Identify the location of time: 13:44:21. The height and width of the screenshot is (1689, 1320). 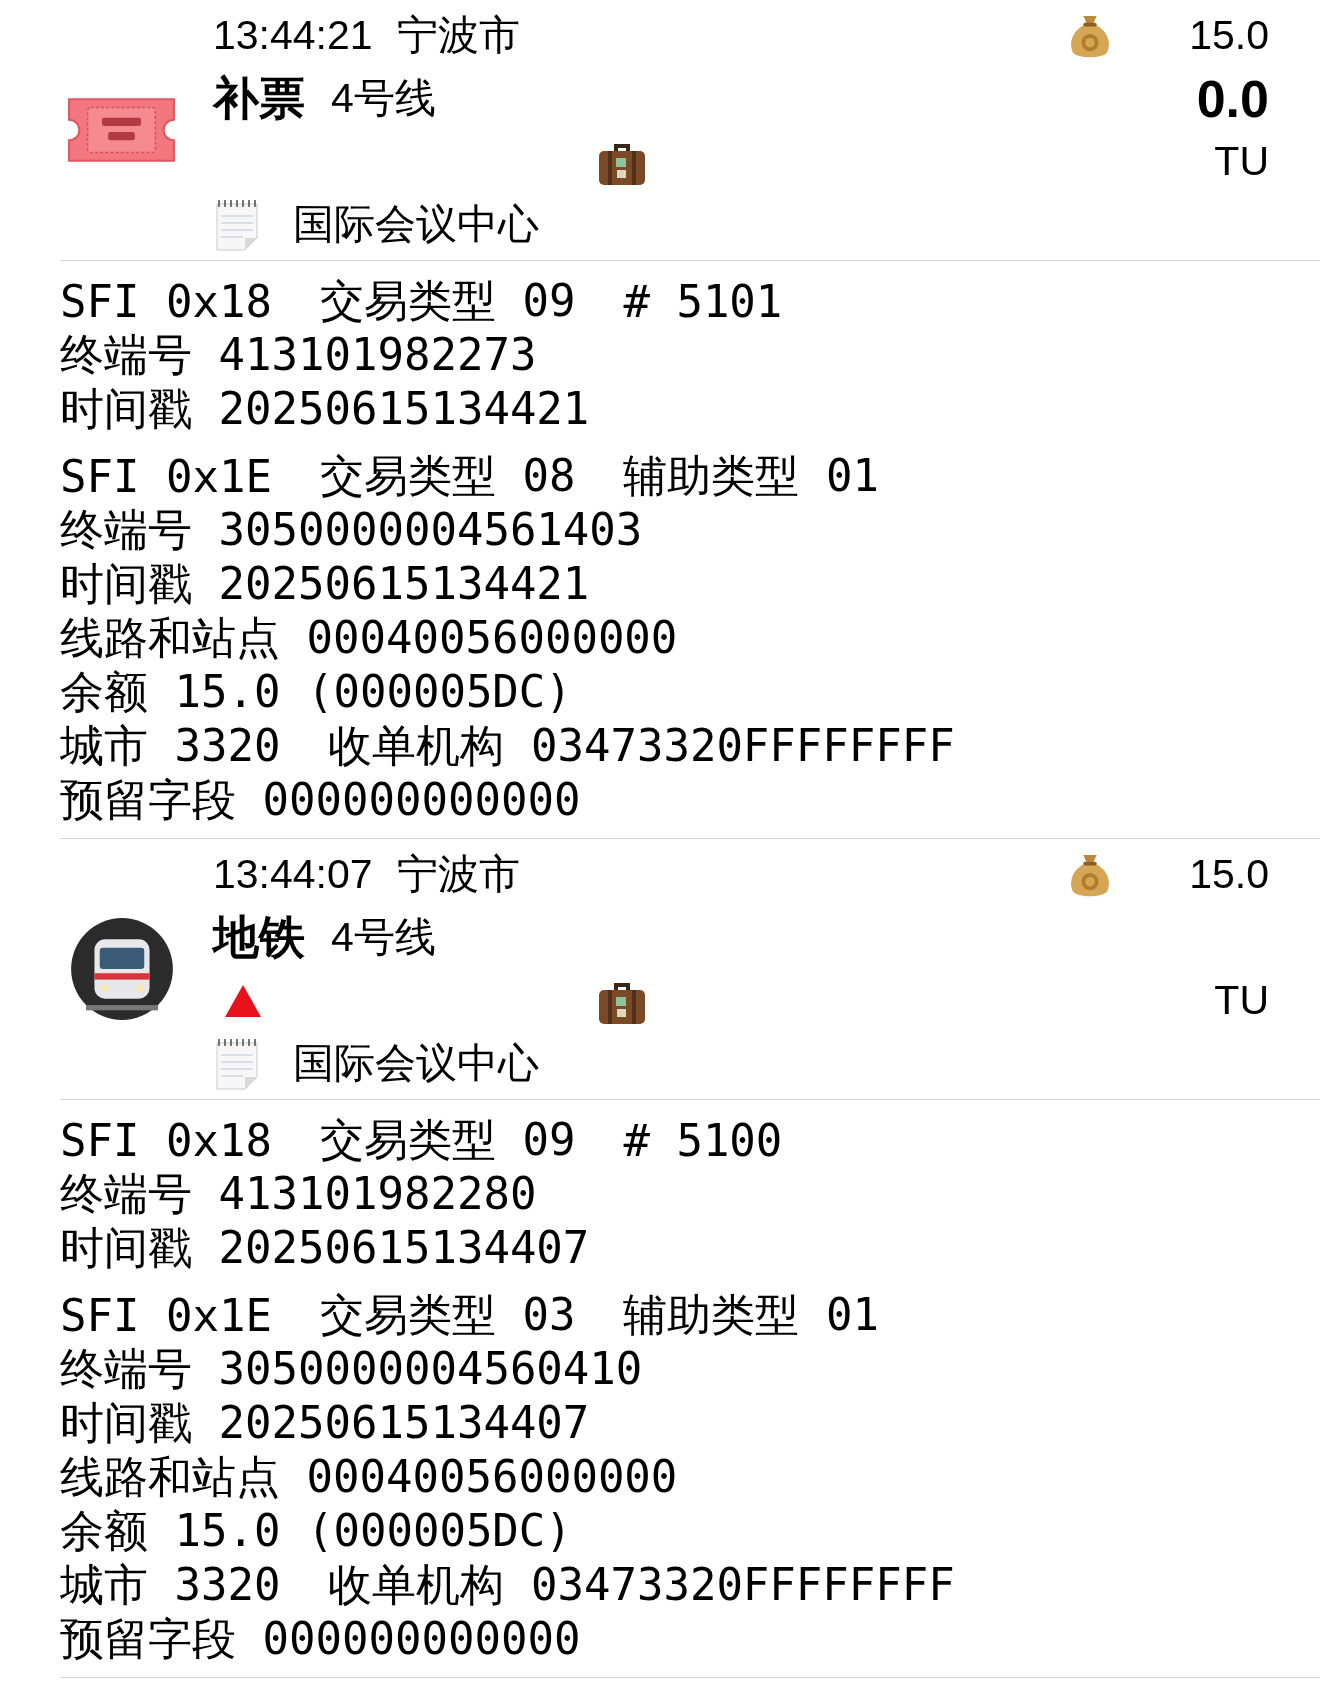
(293, 35).